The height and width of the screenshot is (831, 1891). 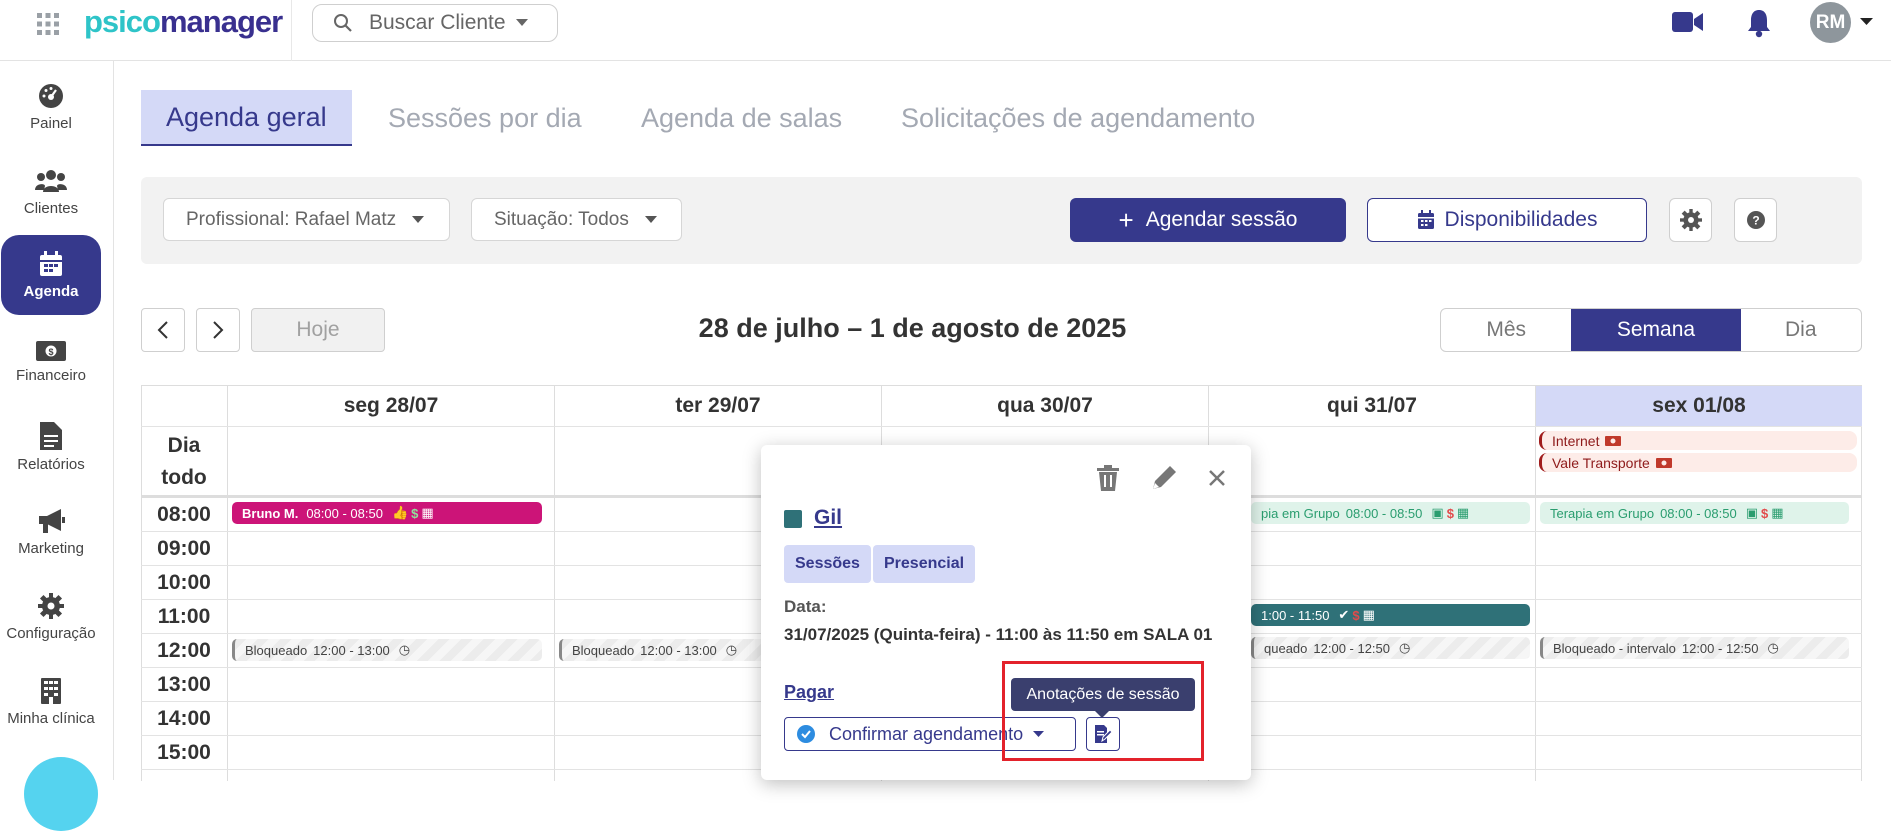 I want to click on tab-sessoes-por-dia: Sessões por dia, so click(x=485, y=118).